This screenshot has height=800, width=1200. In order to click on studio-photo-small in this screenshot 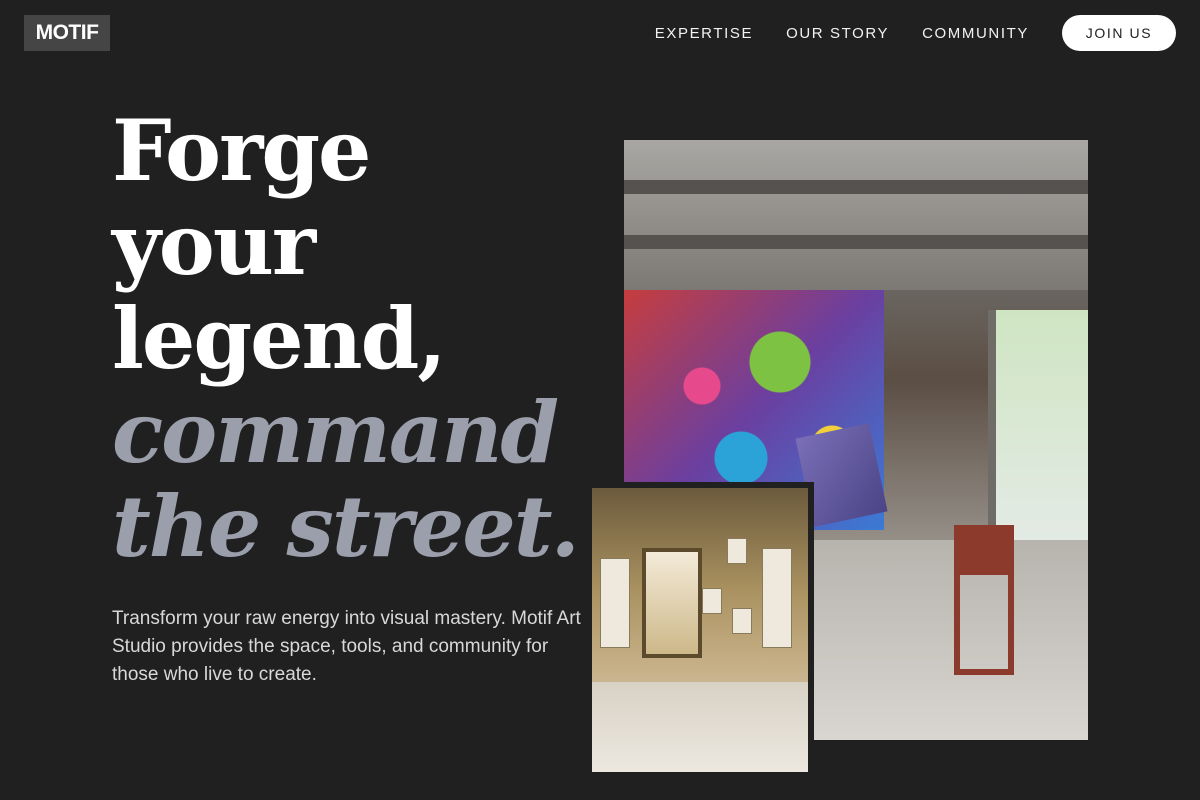, I will do `click(700, 630)`.